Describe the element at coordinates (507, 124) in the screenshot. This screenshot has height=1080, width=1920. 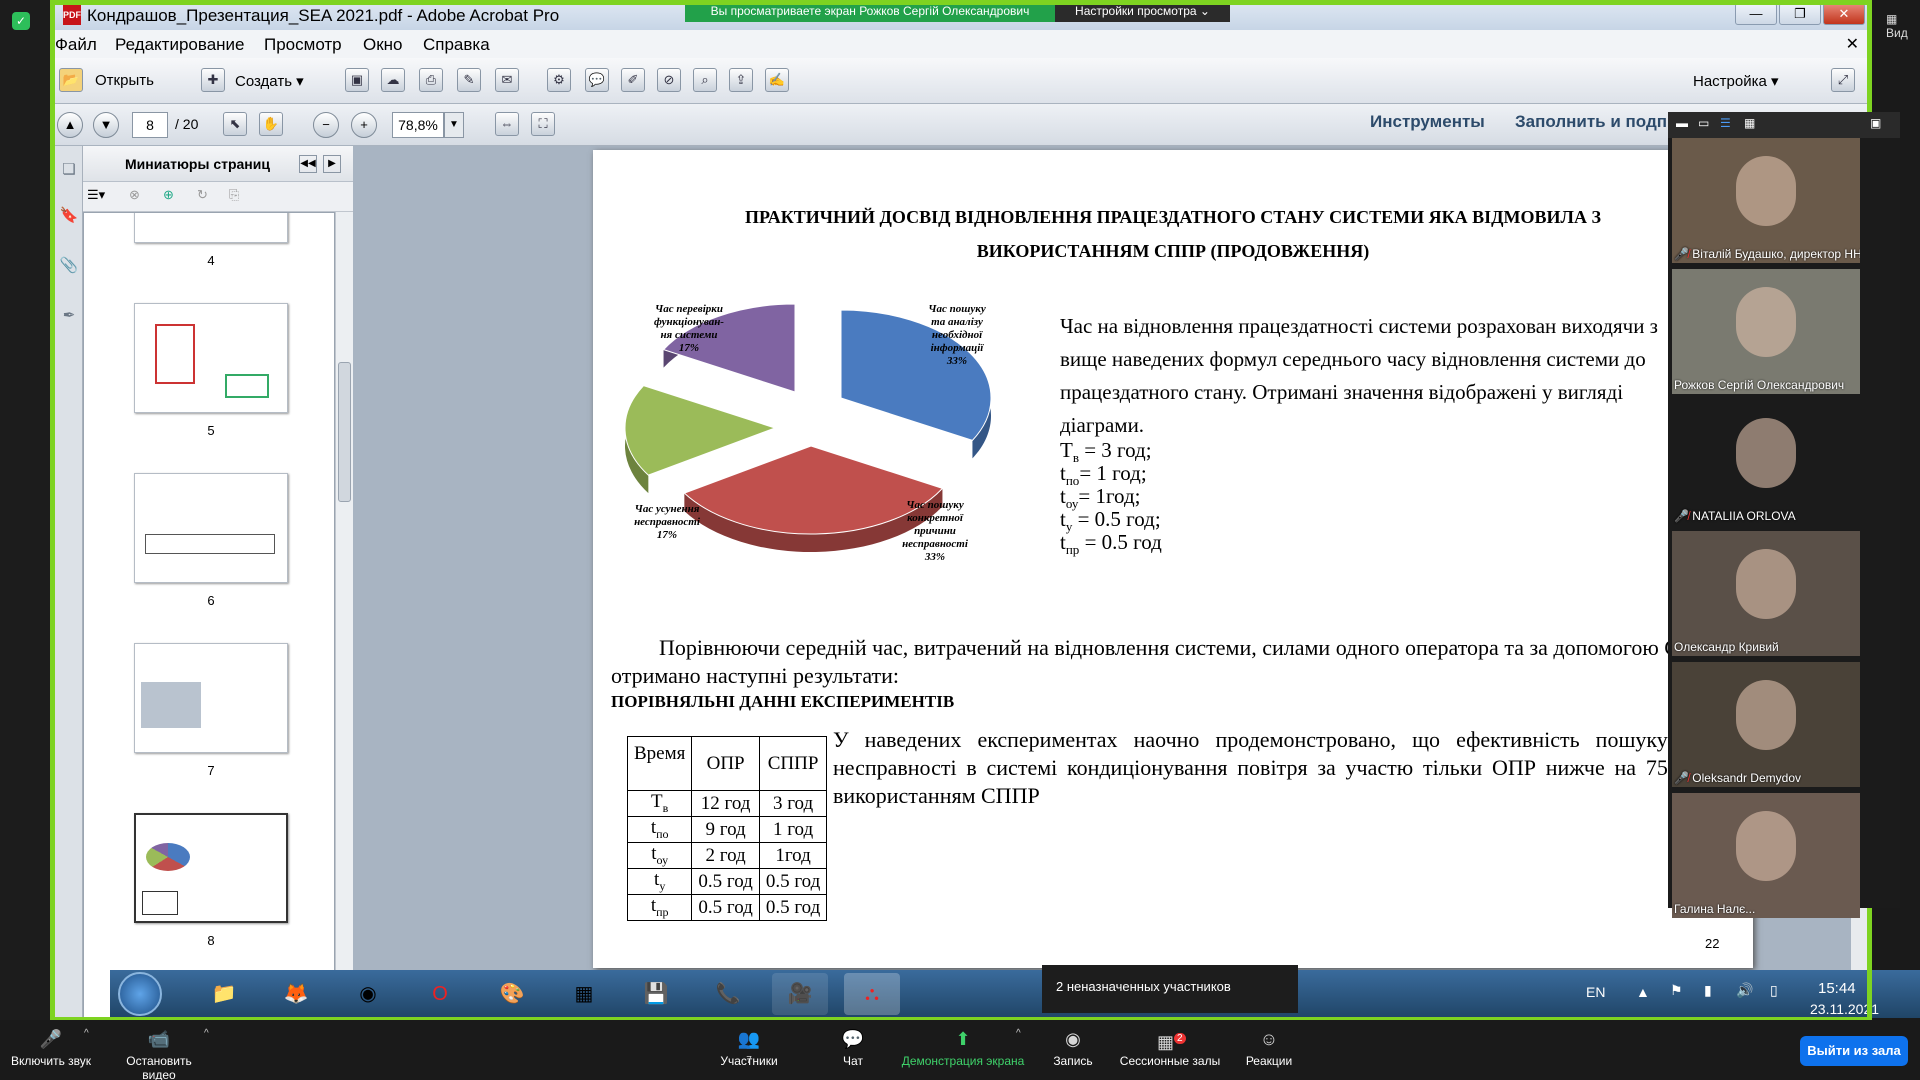
I see `fit-width-icon: ⇔` at that location.